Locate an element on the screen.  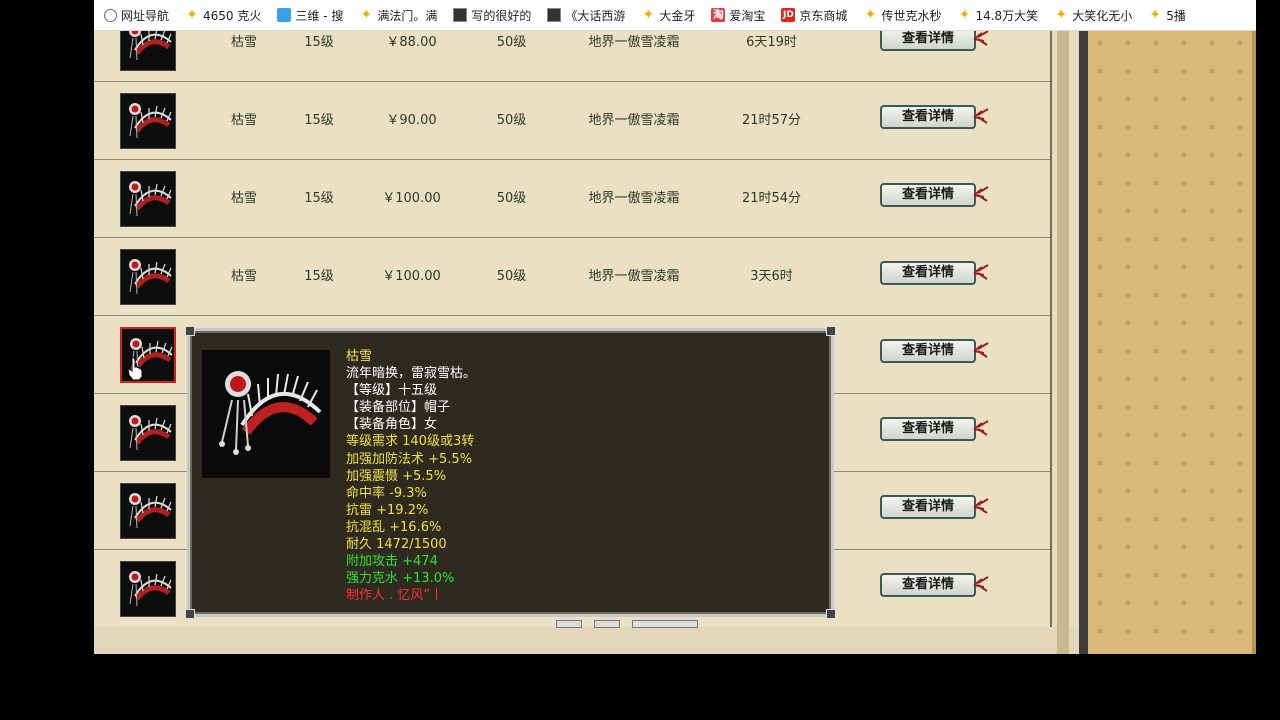
bookmark-label: 4650 克火 is located at coordinates (232, 15).